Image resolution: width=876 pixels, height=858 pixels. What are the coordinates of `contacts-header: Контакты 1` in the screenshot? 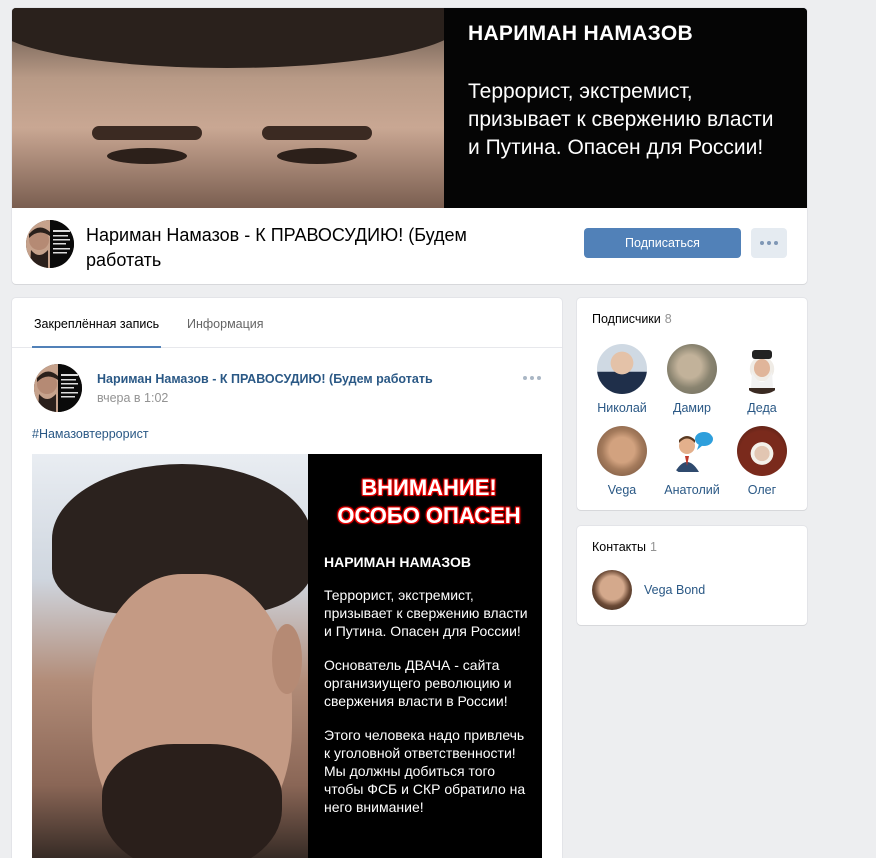 It's located at (624, 547).